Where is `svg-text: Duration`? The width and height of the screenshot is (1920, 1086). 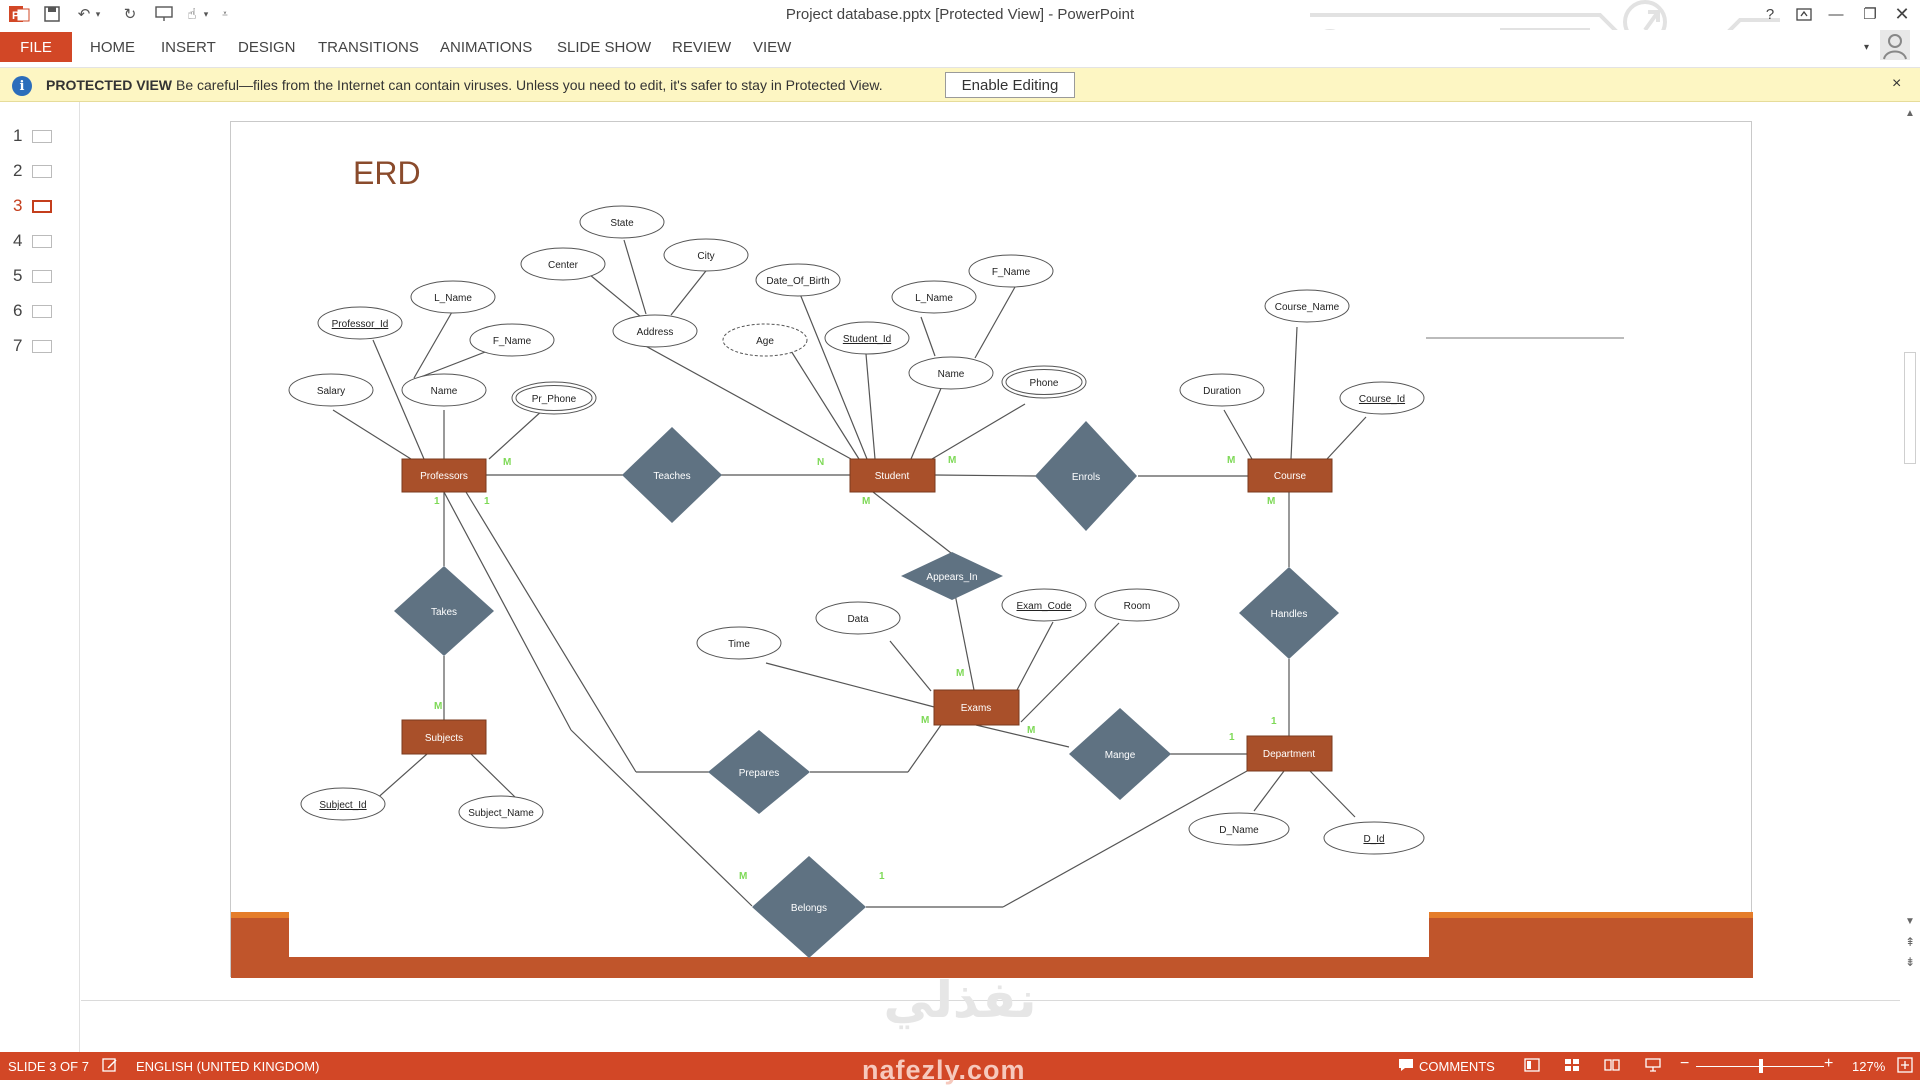 svg-text: Duration is located at coordinates (1222, 391).